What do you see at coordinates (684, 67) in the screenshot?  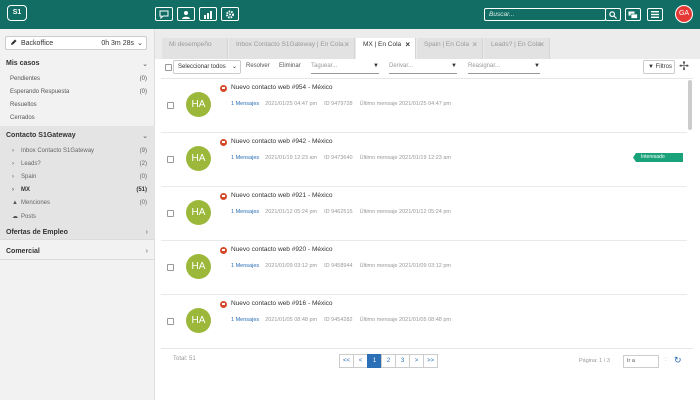 I see `move-icon: ✢` at bounding box center [684, 67].